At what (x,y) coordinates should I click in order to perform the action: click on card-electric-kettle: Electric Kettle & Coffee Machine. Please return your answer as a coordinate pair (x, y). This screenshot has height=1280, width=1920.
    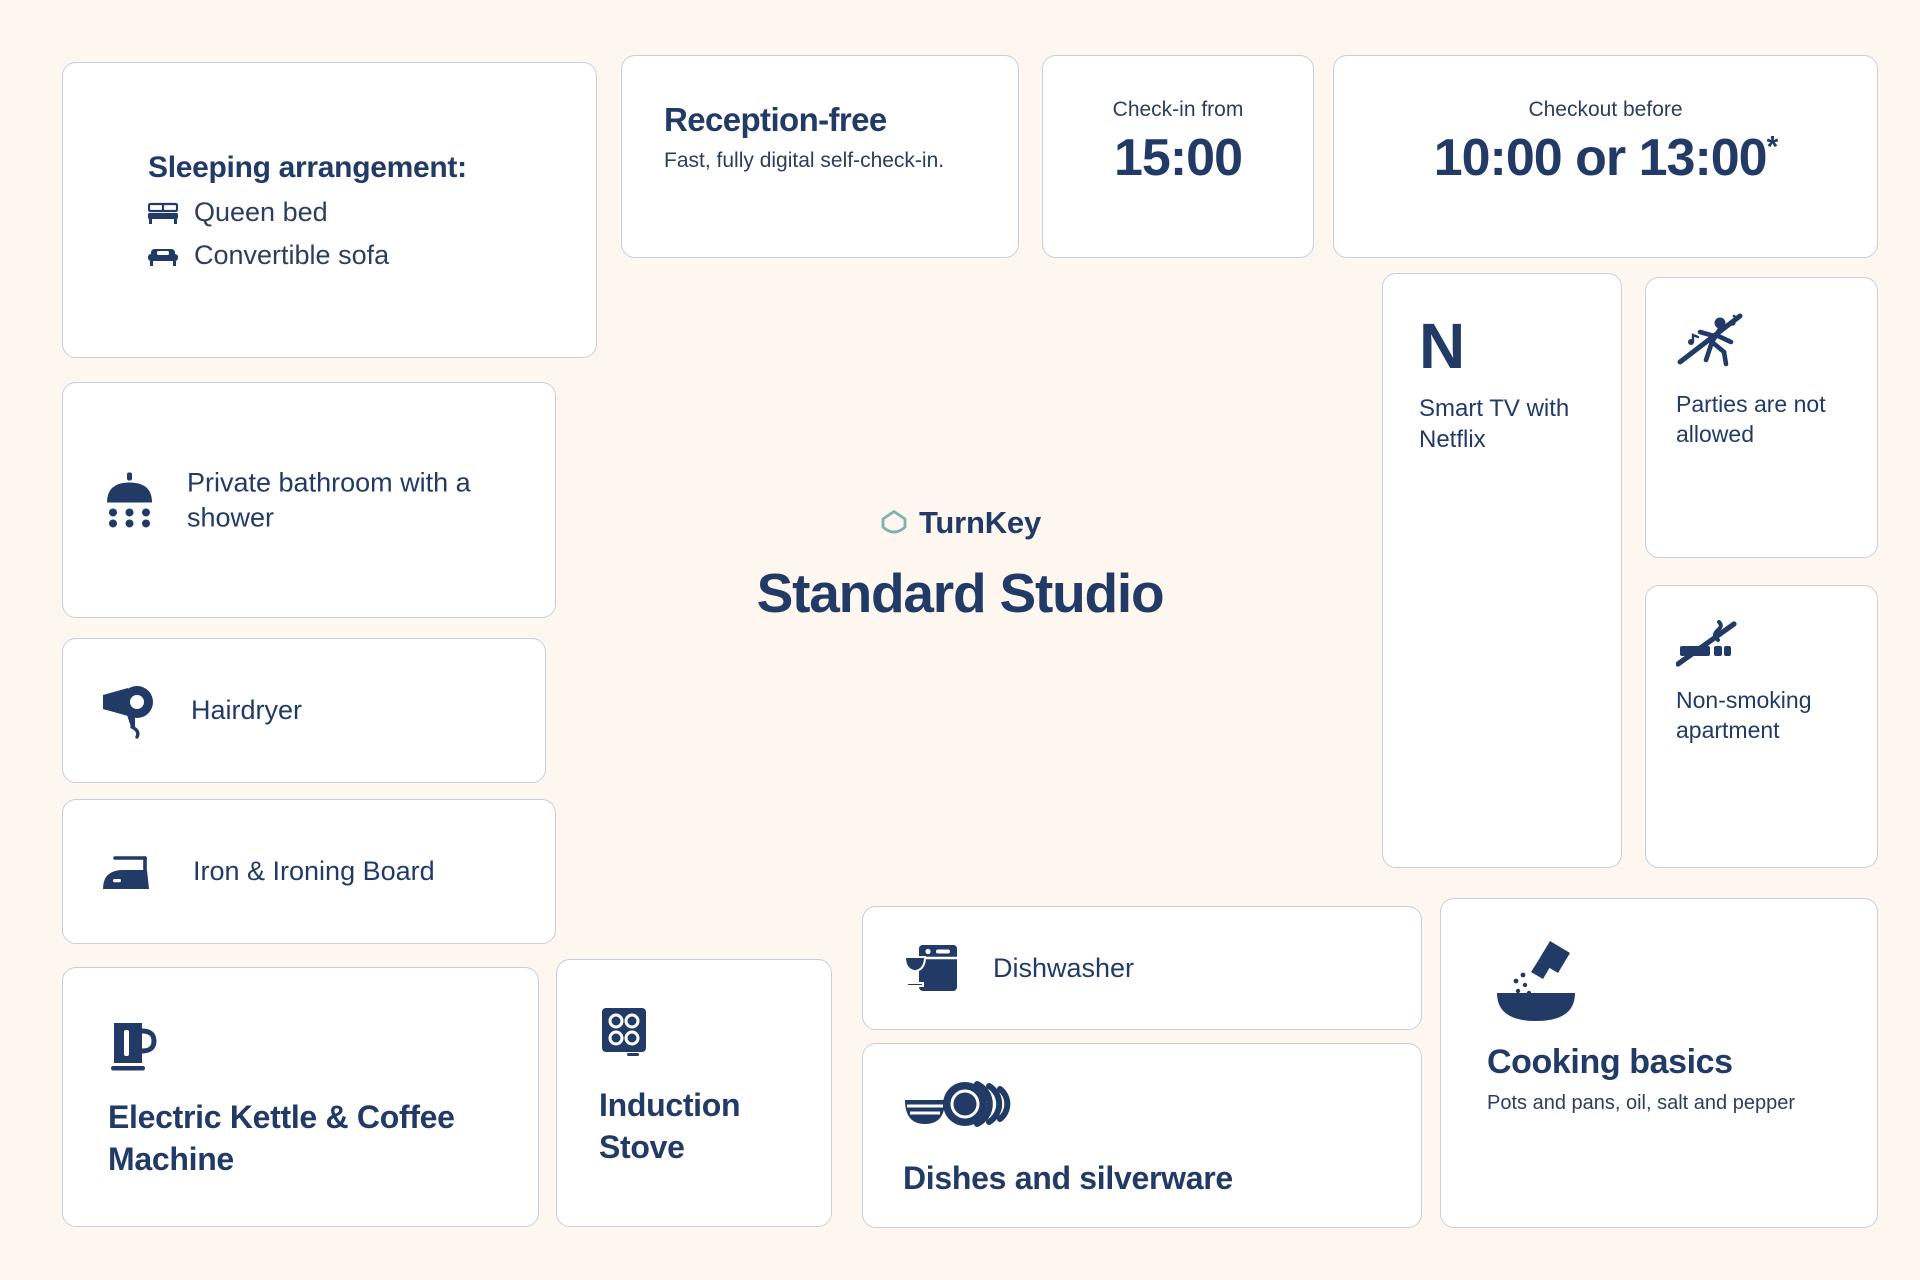
    Looking at the image, I should click on (300, 1097).